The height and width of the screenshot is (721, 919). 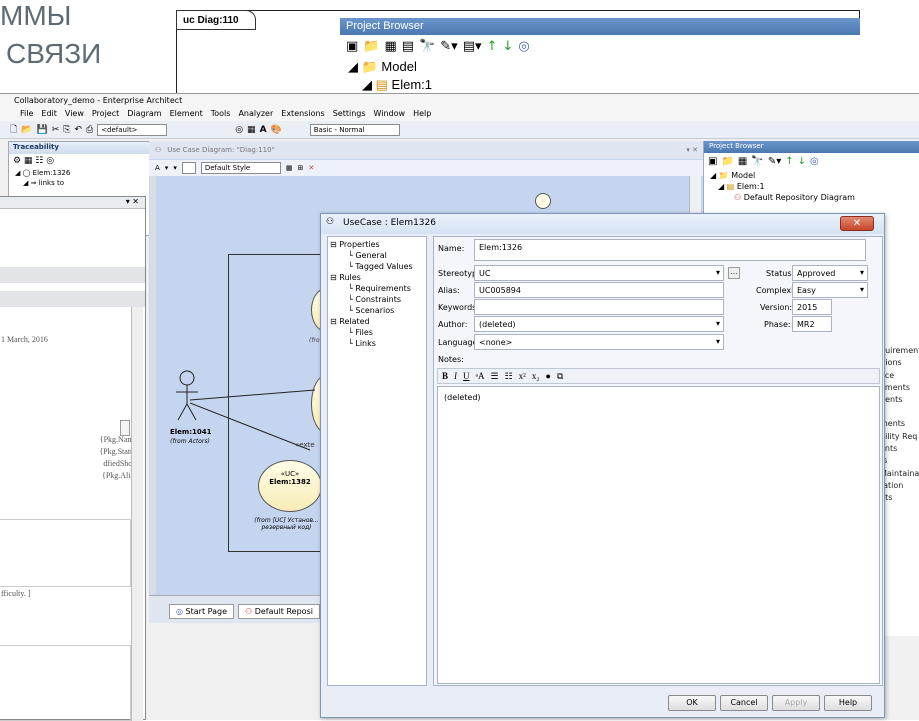 I want to click on color-palette-icon: ●, so click(x=547, y=376).